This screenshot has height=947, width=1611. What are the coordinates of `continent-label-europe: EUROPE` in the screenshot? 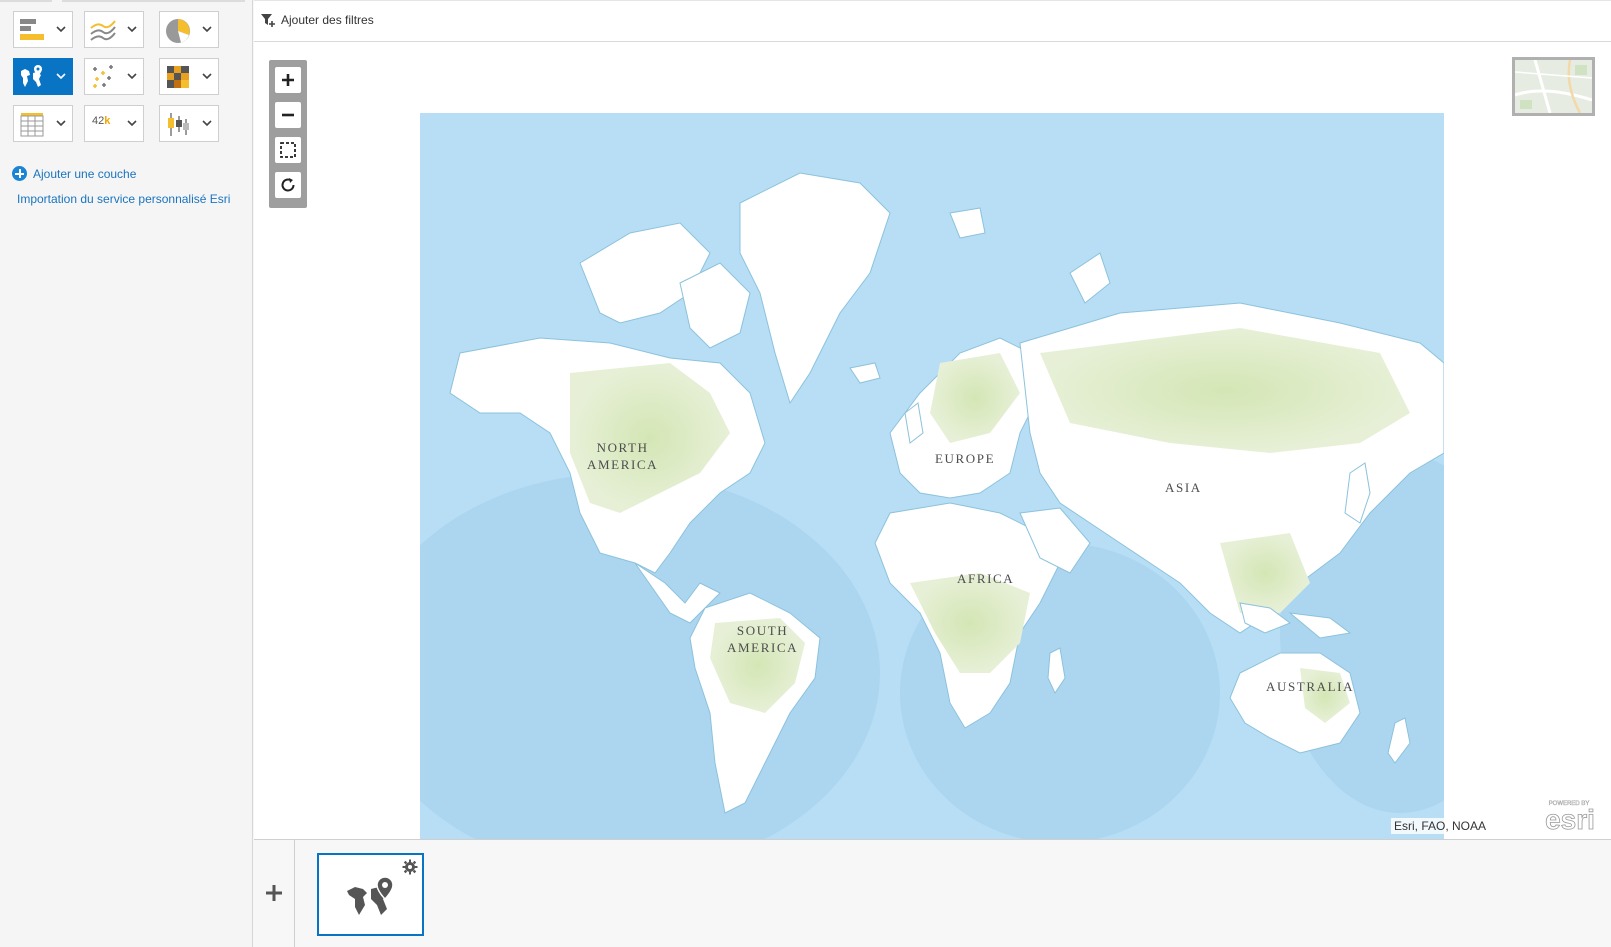 It's located at (965, 458).